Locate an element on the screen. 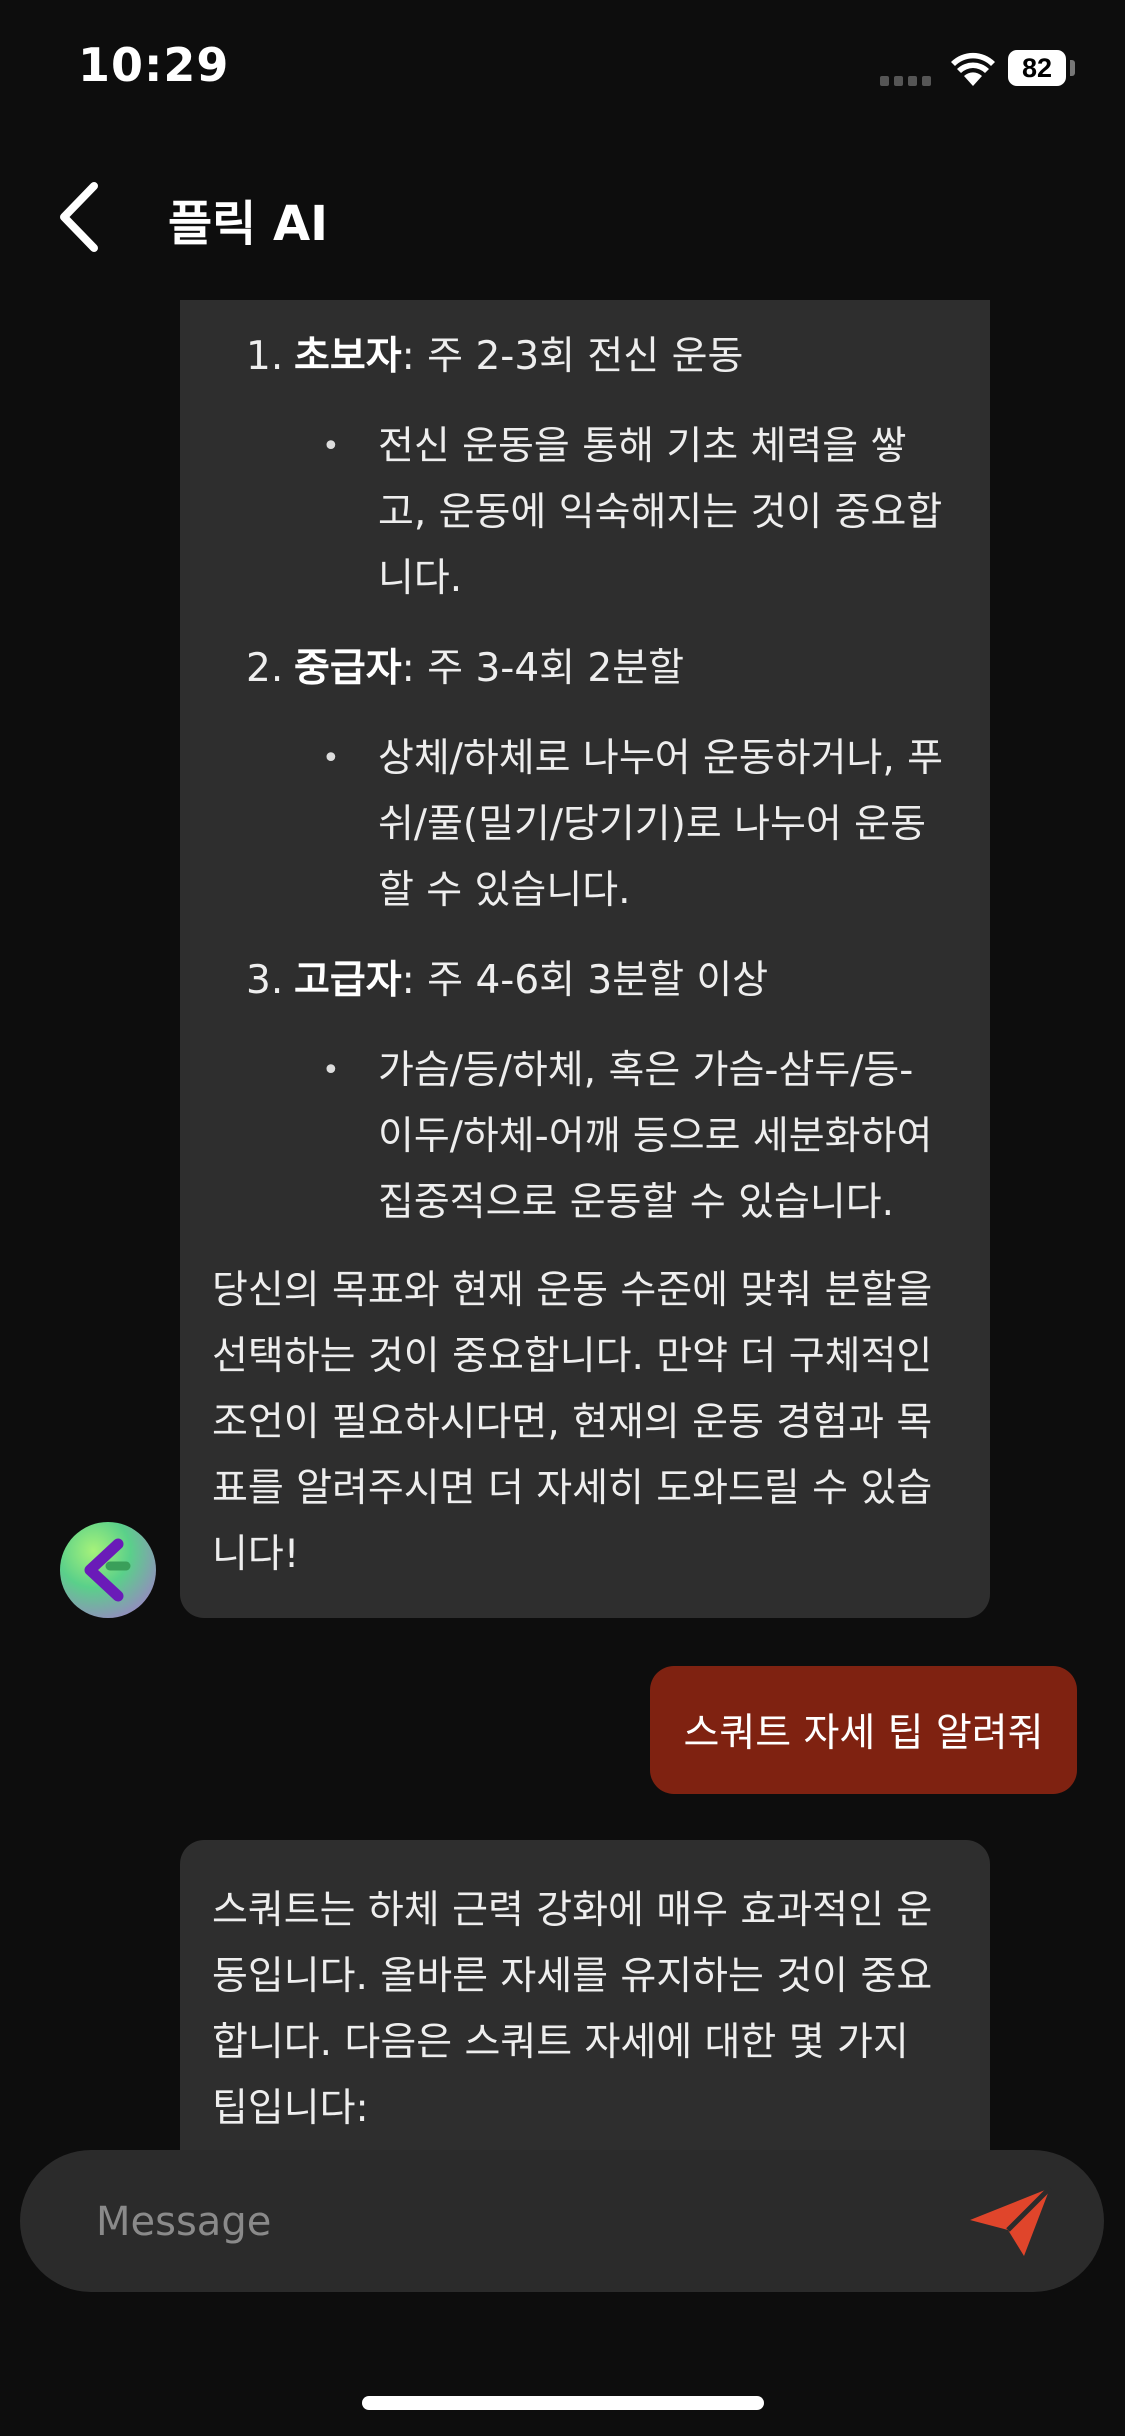 This screenshot has width=1125, height=2436. list-item-rest: : 주 4-6회 3분할 이상 is located at coordinates (585, 980).